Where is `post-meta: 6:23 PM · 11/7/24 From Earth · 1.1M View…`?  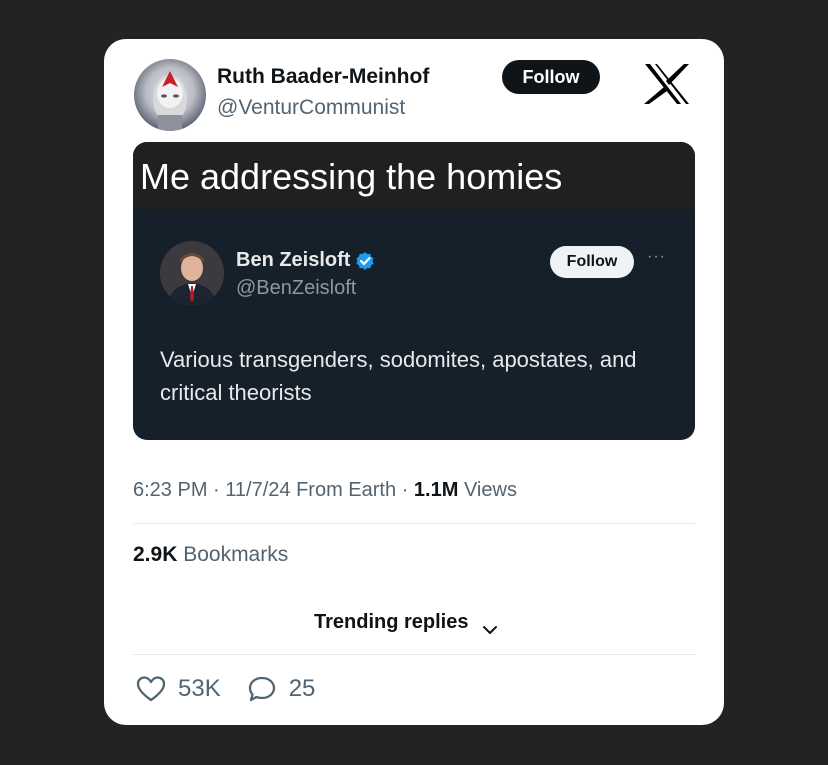 post-meta: 6:23 PM · 11/7/24 From Earth · 1.1M View… is located at coordinates (325, 490).